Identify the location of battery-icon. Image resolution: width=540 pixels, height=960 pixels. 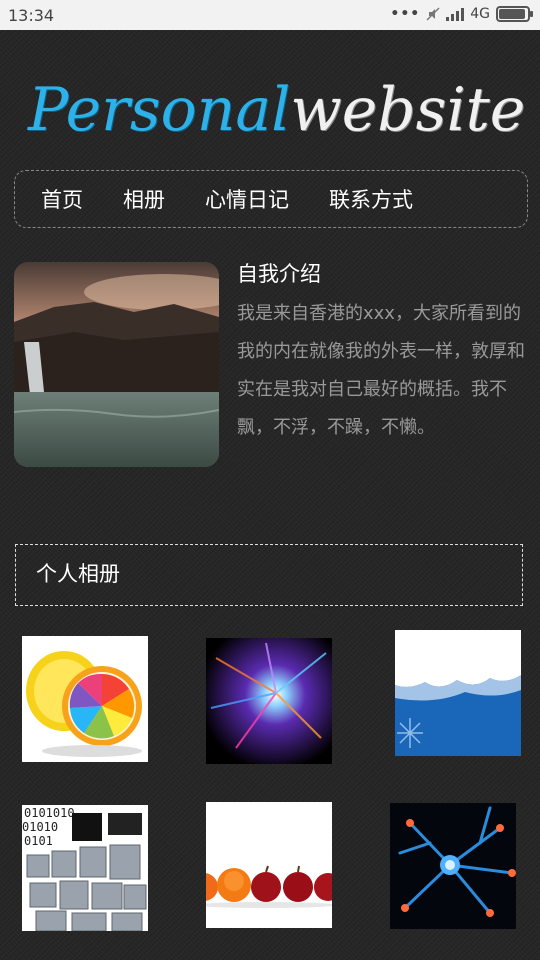
(514, 14).